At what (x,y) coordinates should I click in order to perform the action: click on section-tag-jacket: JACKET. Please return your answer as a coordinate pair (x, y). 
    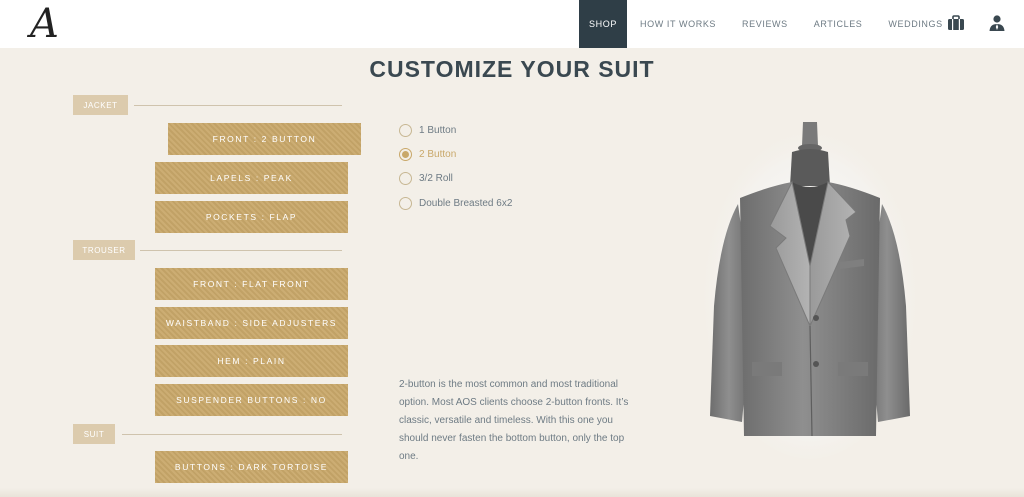
    Looking at the image, I should click on (100, 105).